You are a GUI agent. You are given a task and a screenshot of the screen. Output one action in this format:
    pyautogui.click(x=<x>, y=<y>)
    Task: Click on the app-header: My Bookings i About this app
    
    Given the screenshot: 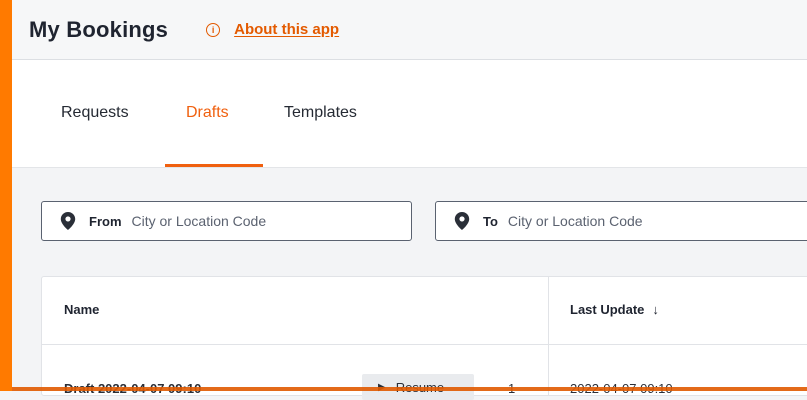 What is the action you would take?
    pyautogui.click(x=409, y=30)
    